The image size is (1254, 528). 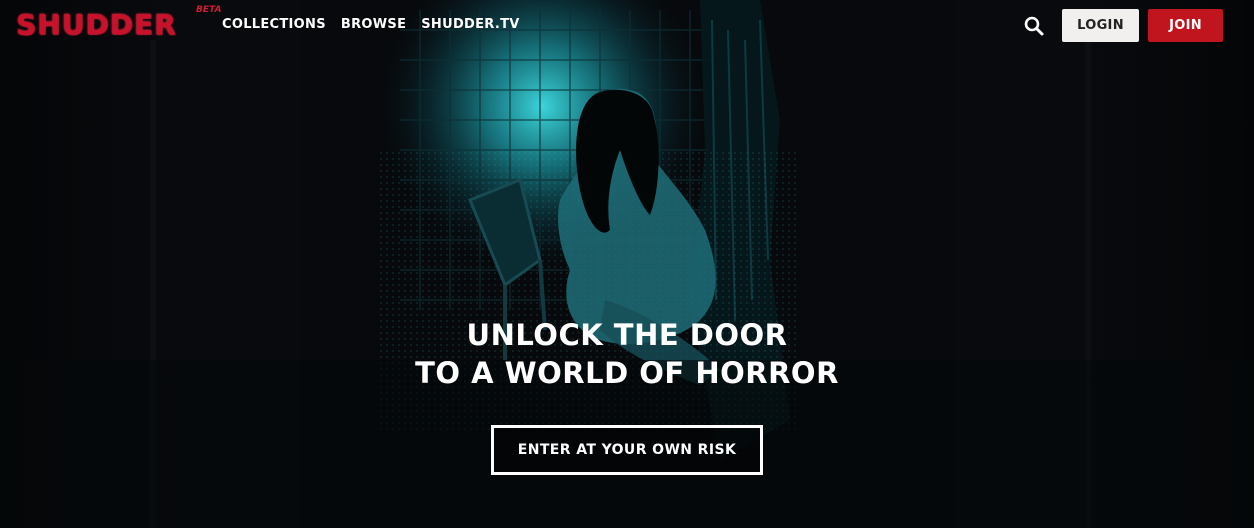 What do you see at coordinates (627, 450) in the screenshot?
I see `enter-cta-button: ENTER AT YOUR OWN RISK` at bounding box center [627, 450].